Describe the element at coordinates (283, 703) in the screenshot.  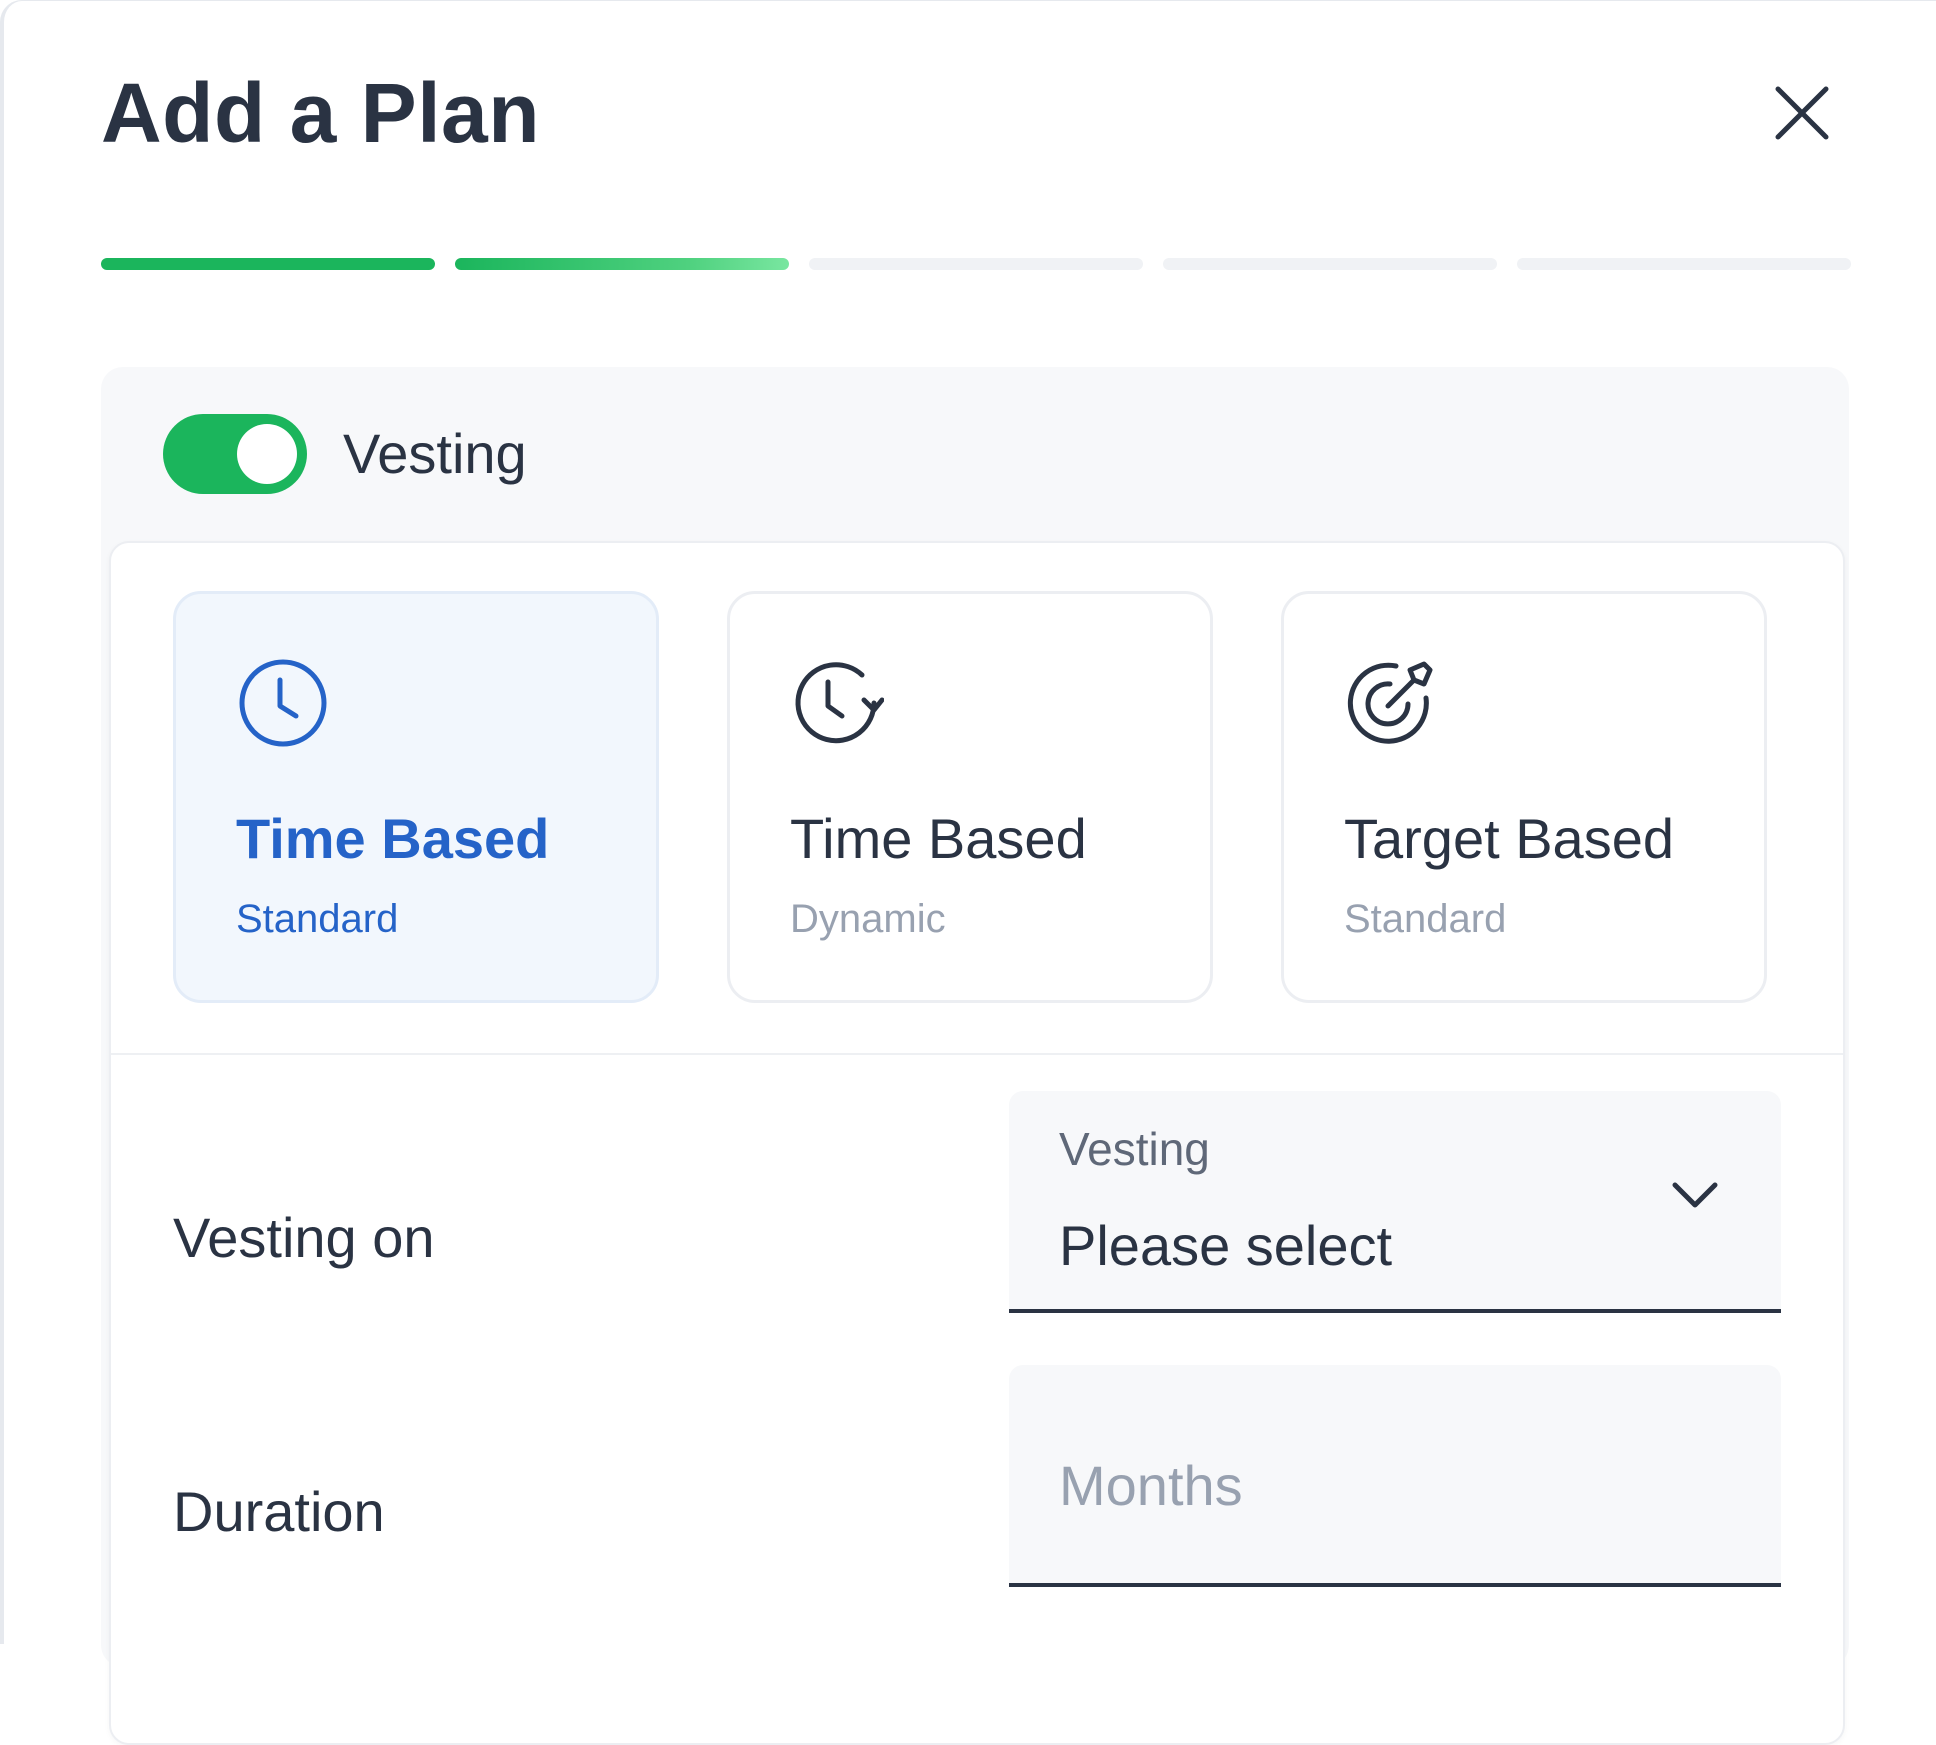
I see `clock-icon` at that location.